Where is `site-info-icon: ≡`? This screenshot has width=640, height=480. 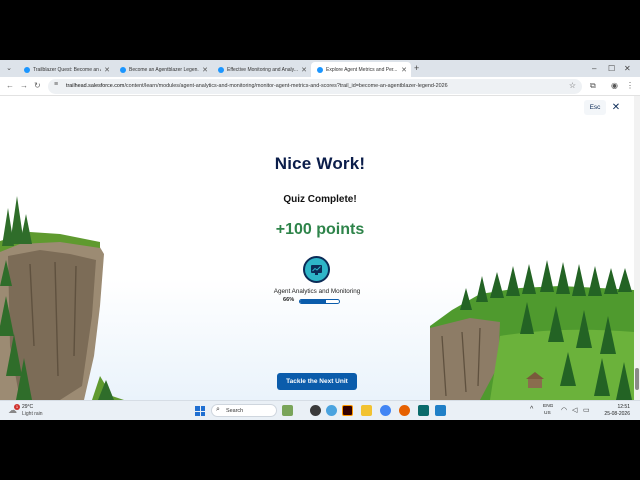 site-info-icon: ≡ is located at coordinates (56, 84).